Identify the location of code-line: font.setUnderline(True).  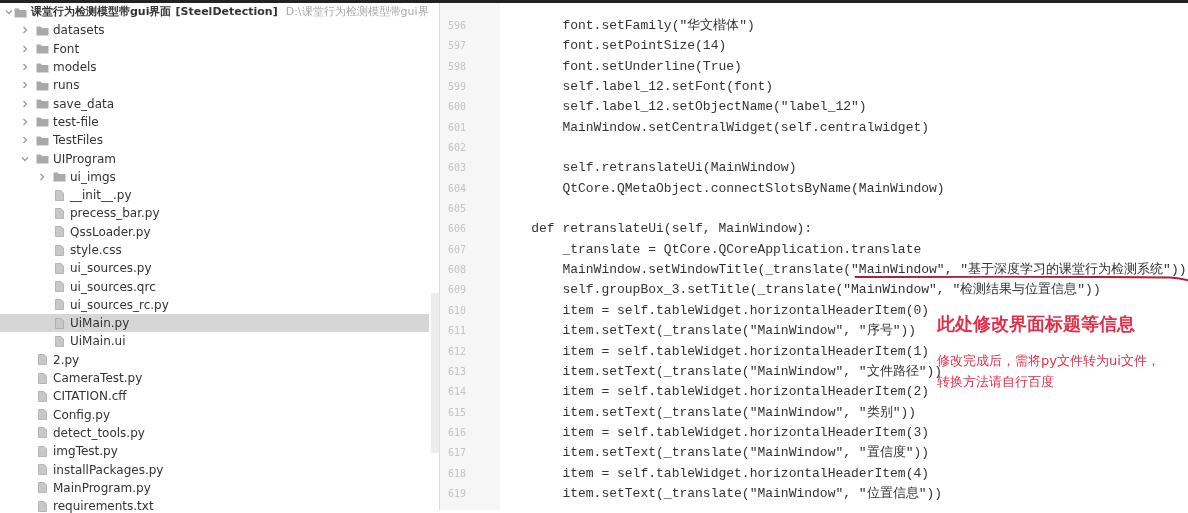
(651, 66).